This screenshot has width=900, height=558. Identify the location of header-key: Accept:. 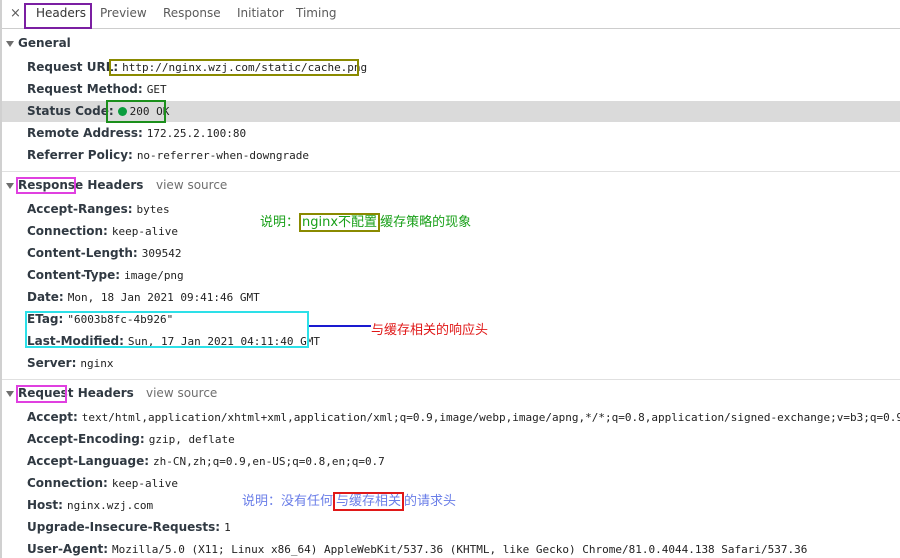
(52, 417).